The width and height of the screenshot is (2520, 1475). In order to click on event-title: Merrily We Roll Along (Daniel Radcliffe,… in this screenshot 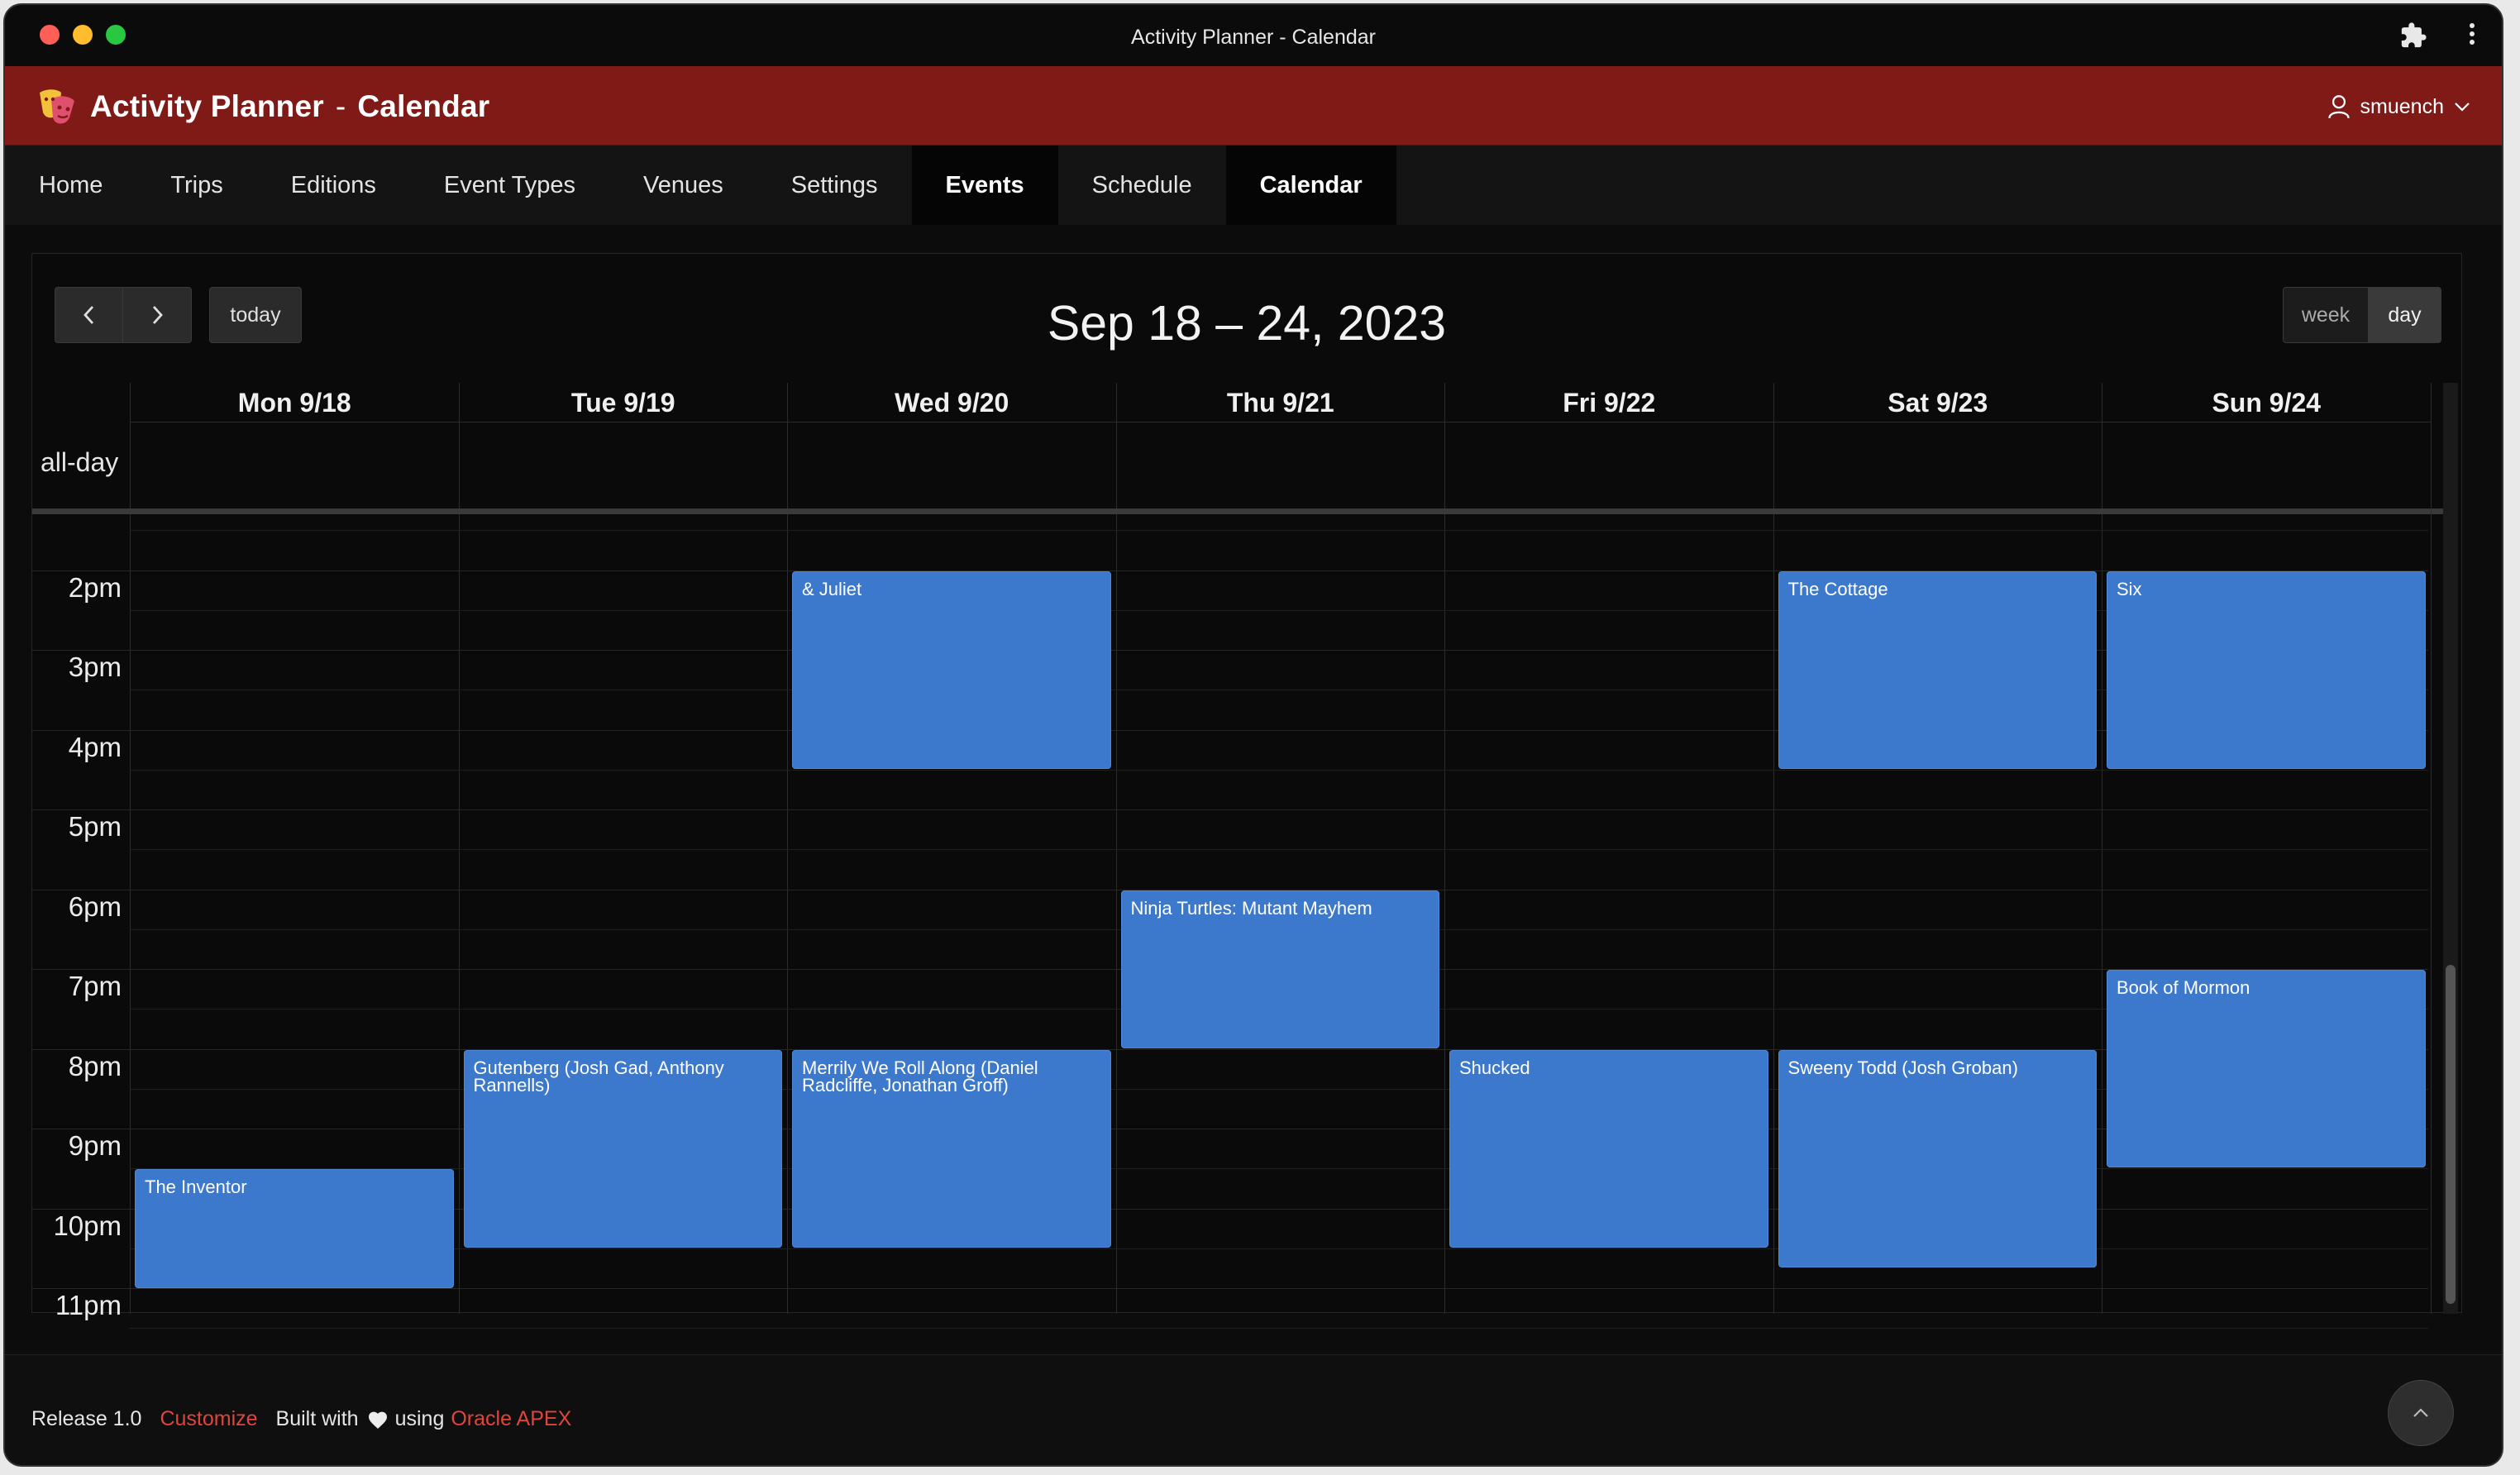, I will do `click(920, 1076)`.